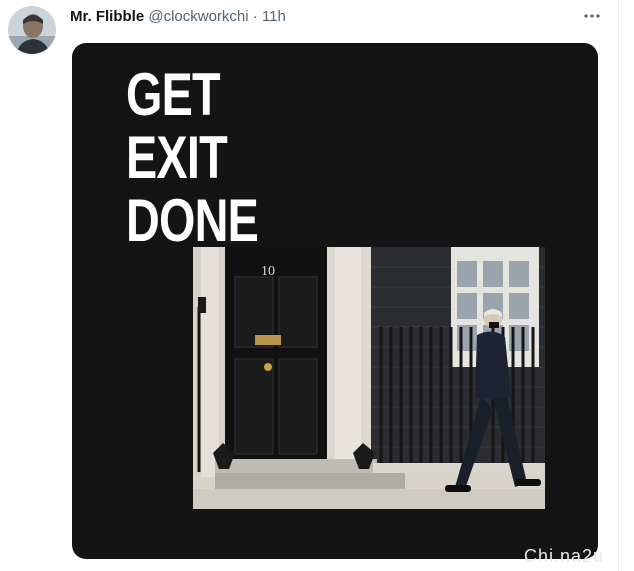  Describe the element at coordinates (268, 271) in the screenshot. I see `door-number: 10` at that location.